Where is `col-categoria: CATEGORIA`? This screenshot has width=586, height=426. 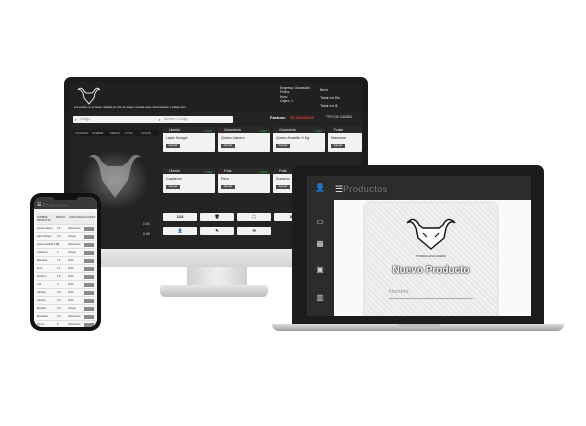
col-categoria: CATEGORIA is located at coordinates (76, 217).